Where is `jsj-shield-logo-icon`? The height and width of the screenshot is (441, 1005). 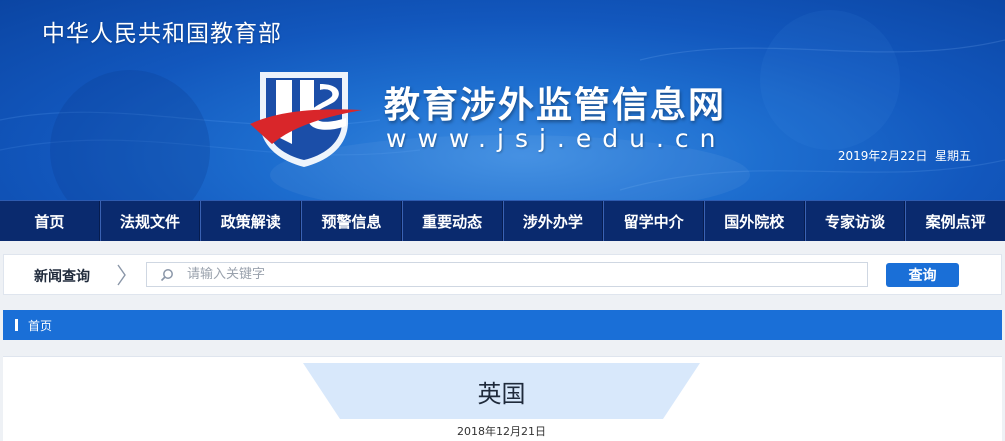
jsj-shield-logo-icon is located at coordinates (306, 118).